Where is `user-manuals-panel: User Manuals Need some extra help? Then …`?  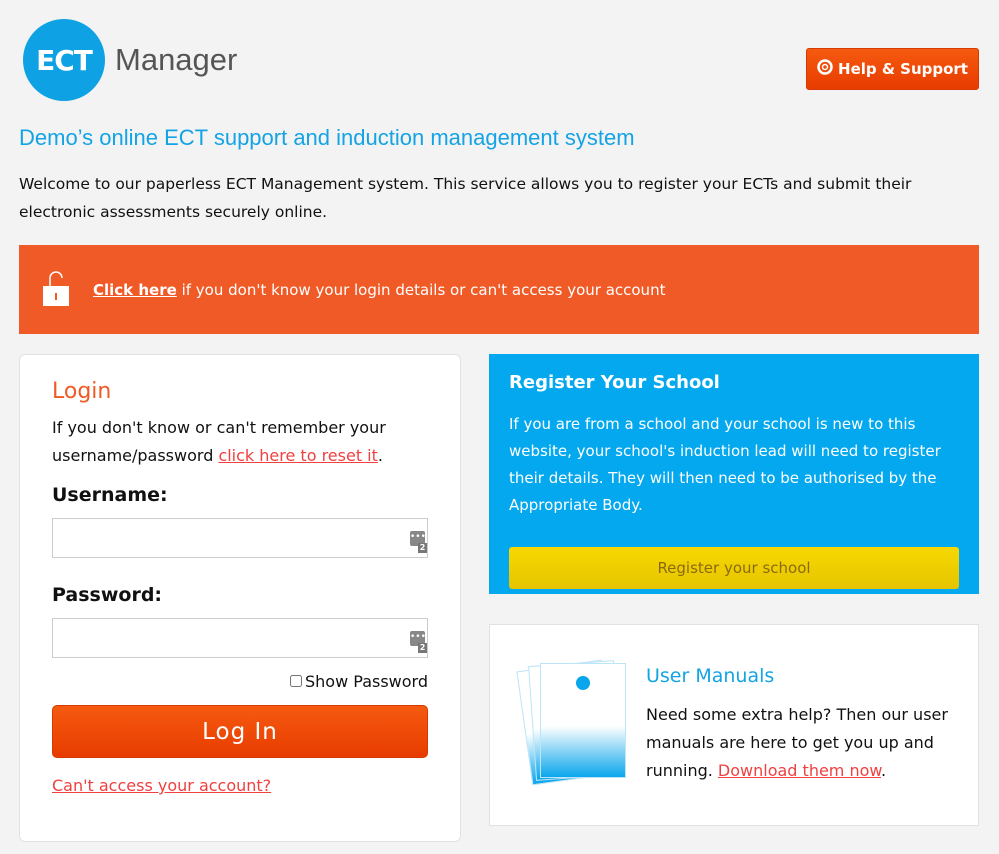 user-manuals-panel: User Manuals Need some extra help? Then … is located at coordinates (734, 725).